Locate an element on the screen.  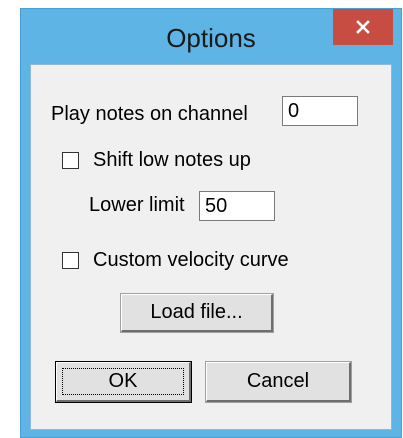
channel-label: Play notes on channel is located at coordinates (149, 114).